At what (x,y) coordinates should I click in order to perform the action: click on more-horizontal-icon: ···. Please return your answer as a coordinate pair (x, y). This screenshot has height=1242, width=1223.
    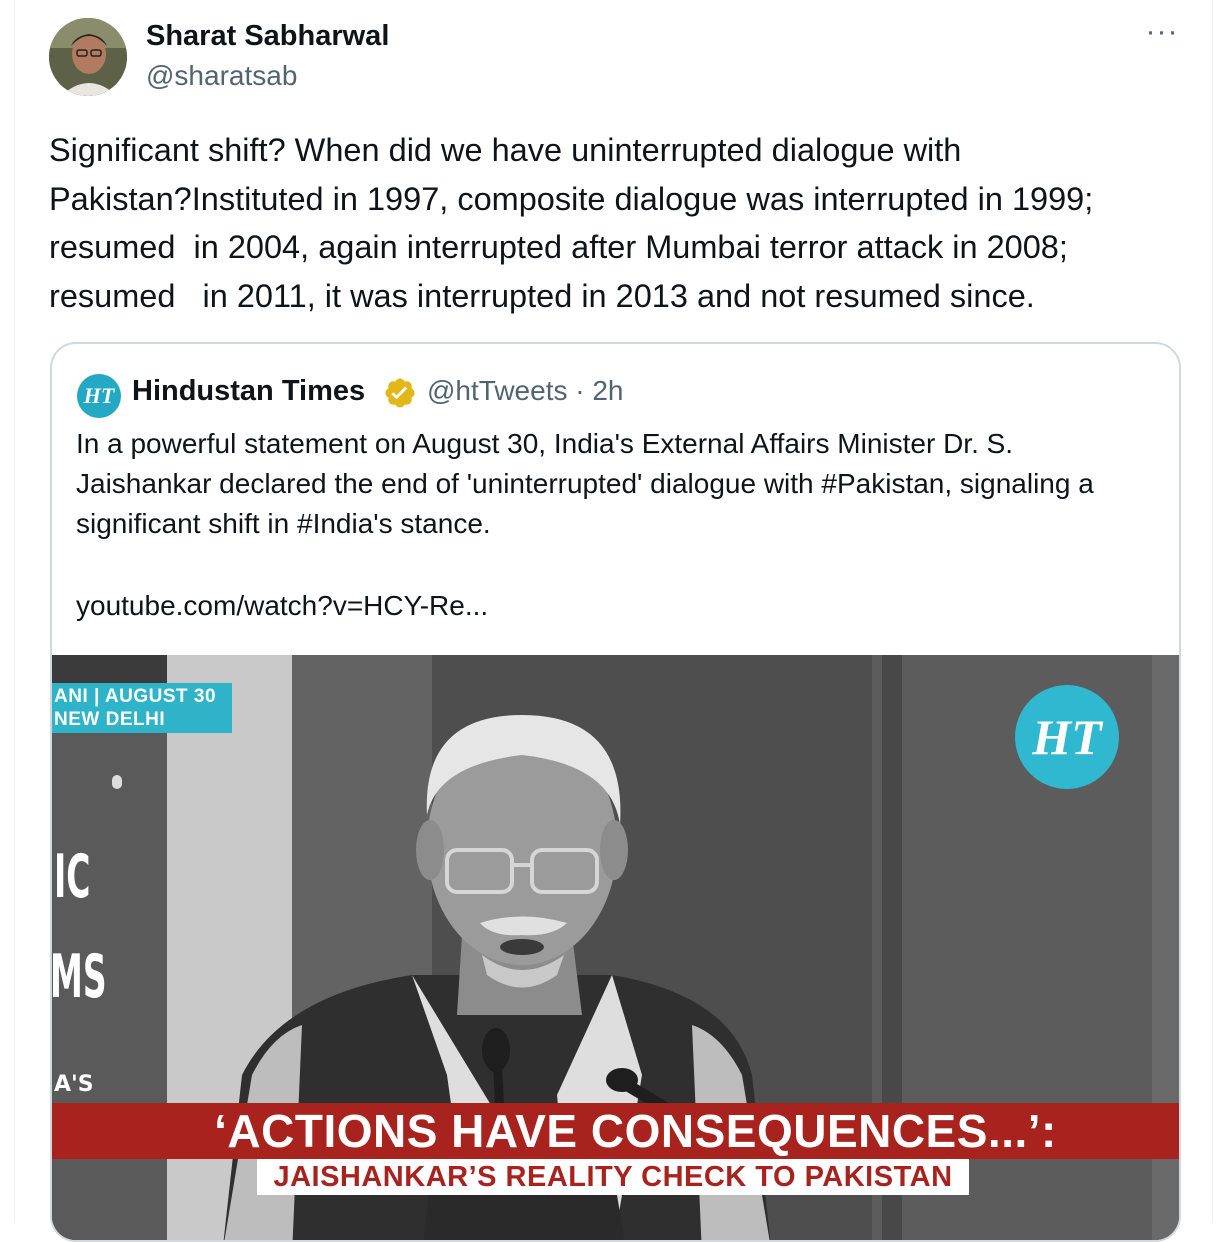
    Looking at the image, I should click on (1162, 31).